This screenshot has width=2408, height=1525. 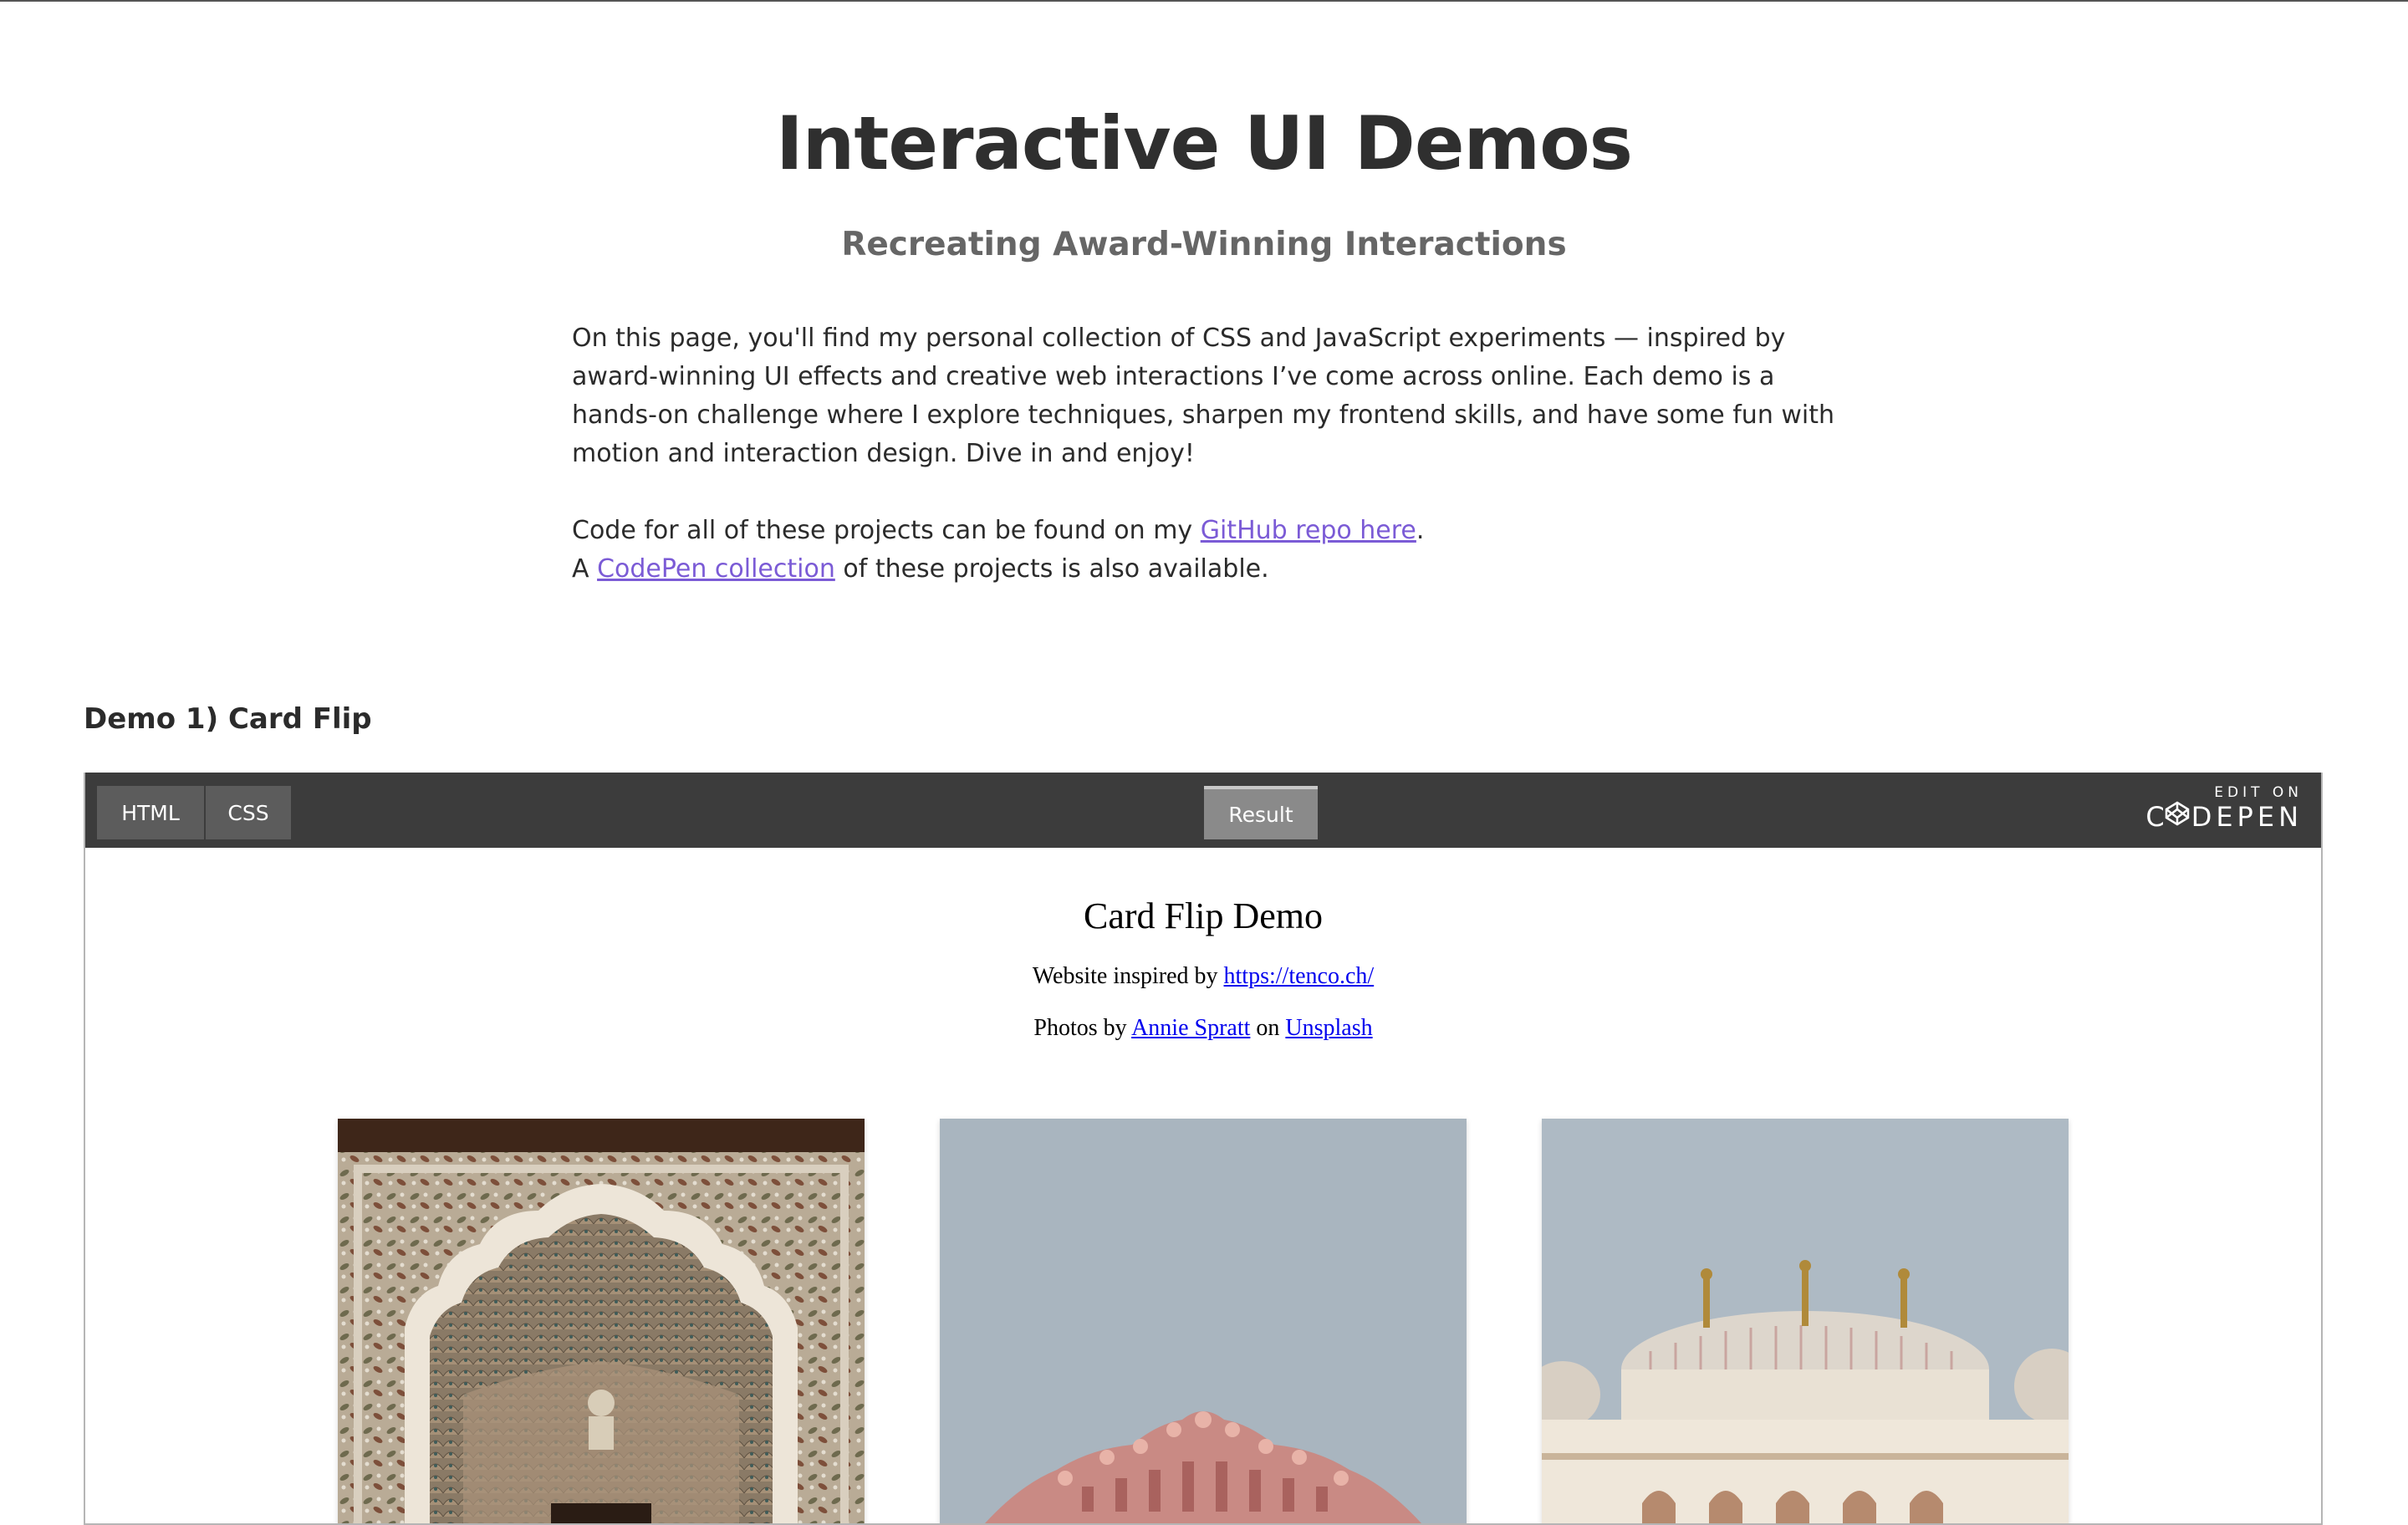 What do you see at coordinates (1268, 1028) in the screenshot?
I see `photos-mid-text: on` at bounding box center [1268, 1028].